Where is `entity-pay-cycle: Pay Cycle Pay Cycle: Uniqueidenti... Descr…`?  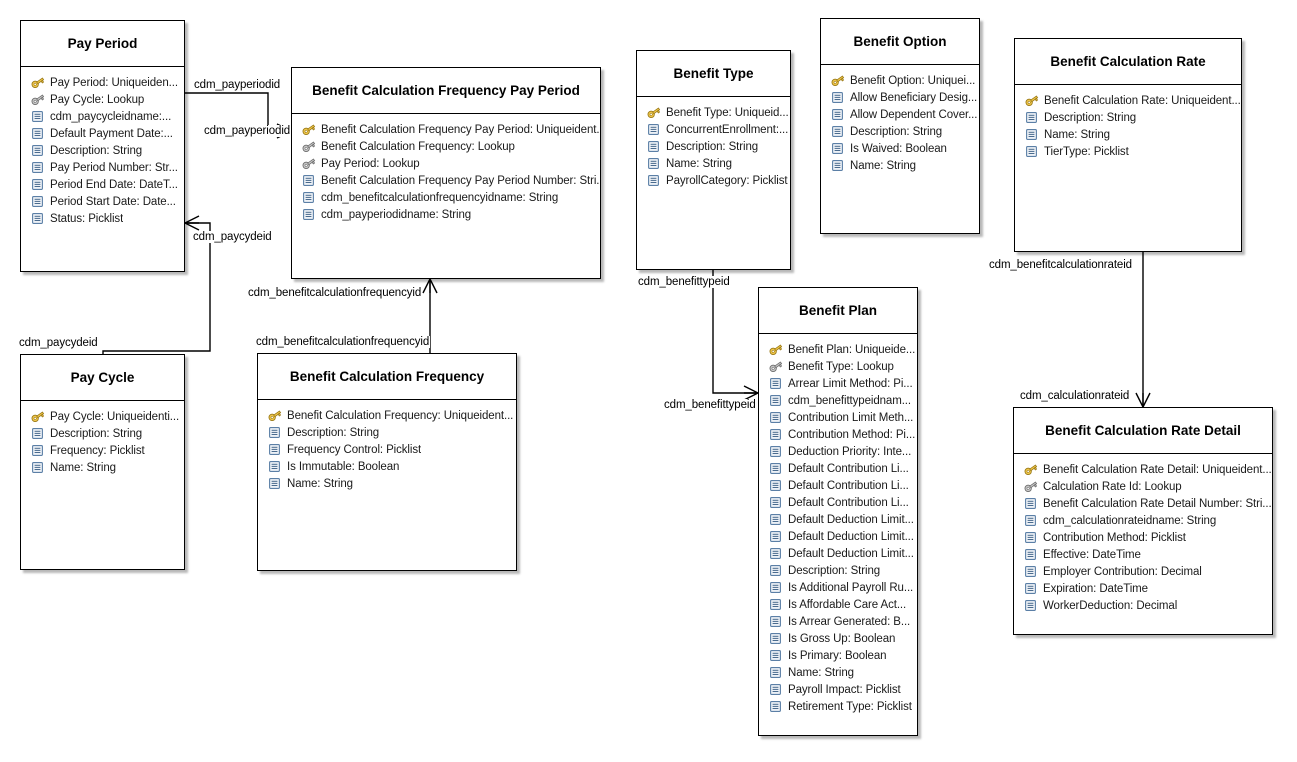
entity-pay-cycle: Pay Cycle Pay Cycle: Uniqueidenti... Descr… is located at coordinates (102, 462).